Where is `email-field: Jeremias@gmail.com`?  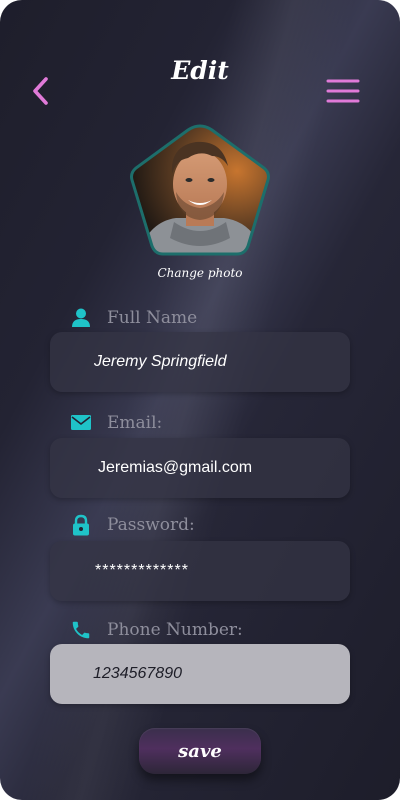
email-field: Jeremias@gmail.com is located at coordinates (200, 468).